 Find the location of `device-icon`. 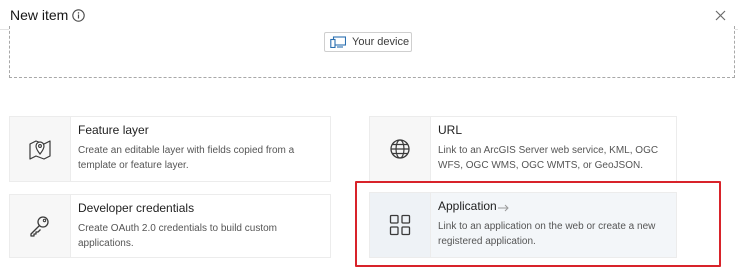

device-icon is located at coordinates (338, 42).